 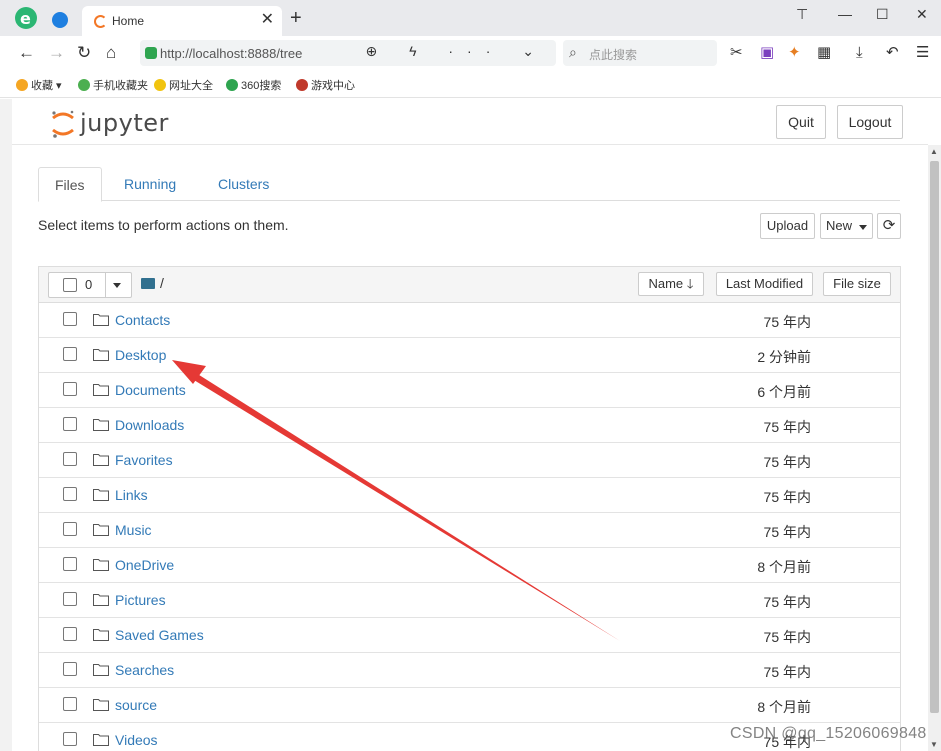 I want to click on select-all-dropdown: 0, so click(x=90, y=285).